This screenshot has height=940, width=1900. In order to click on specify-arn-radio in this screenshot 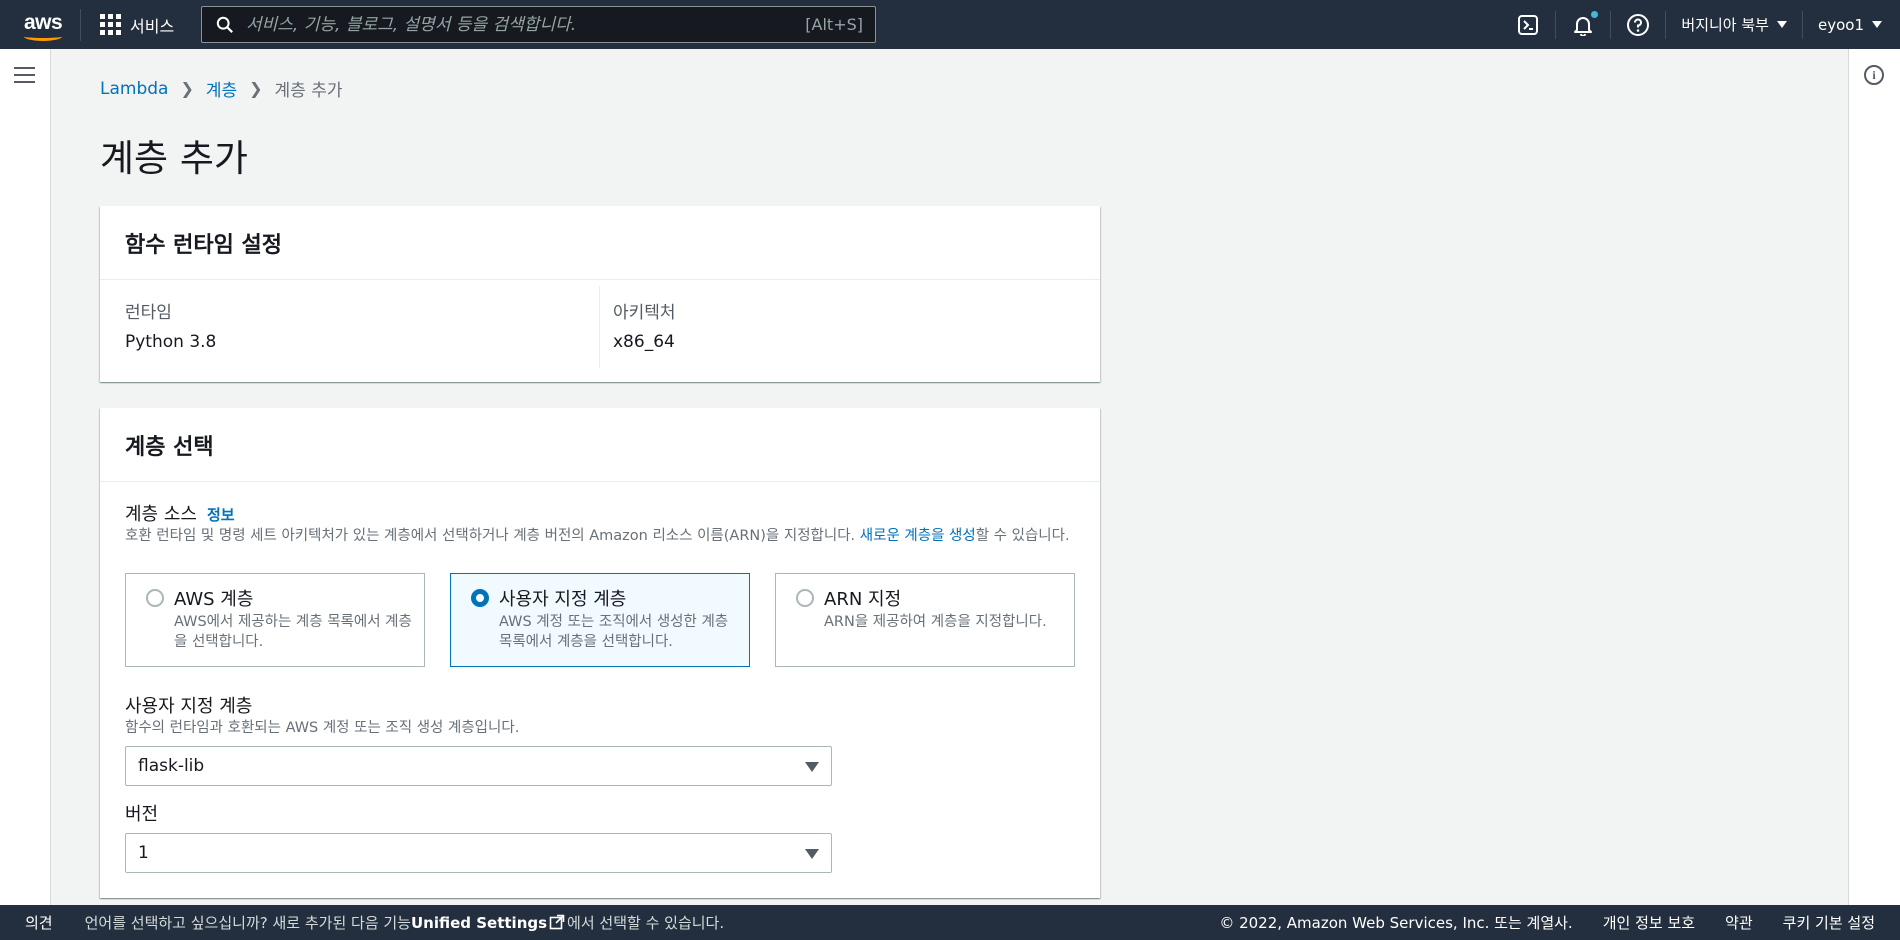, I will do `click(805, 598)`.